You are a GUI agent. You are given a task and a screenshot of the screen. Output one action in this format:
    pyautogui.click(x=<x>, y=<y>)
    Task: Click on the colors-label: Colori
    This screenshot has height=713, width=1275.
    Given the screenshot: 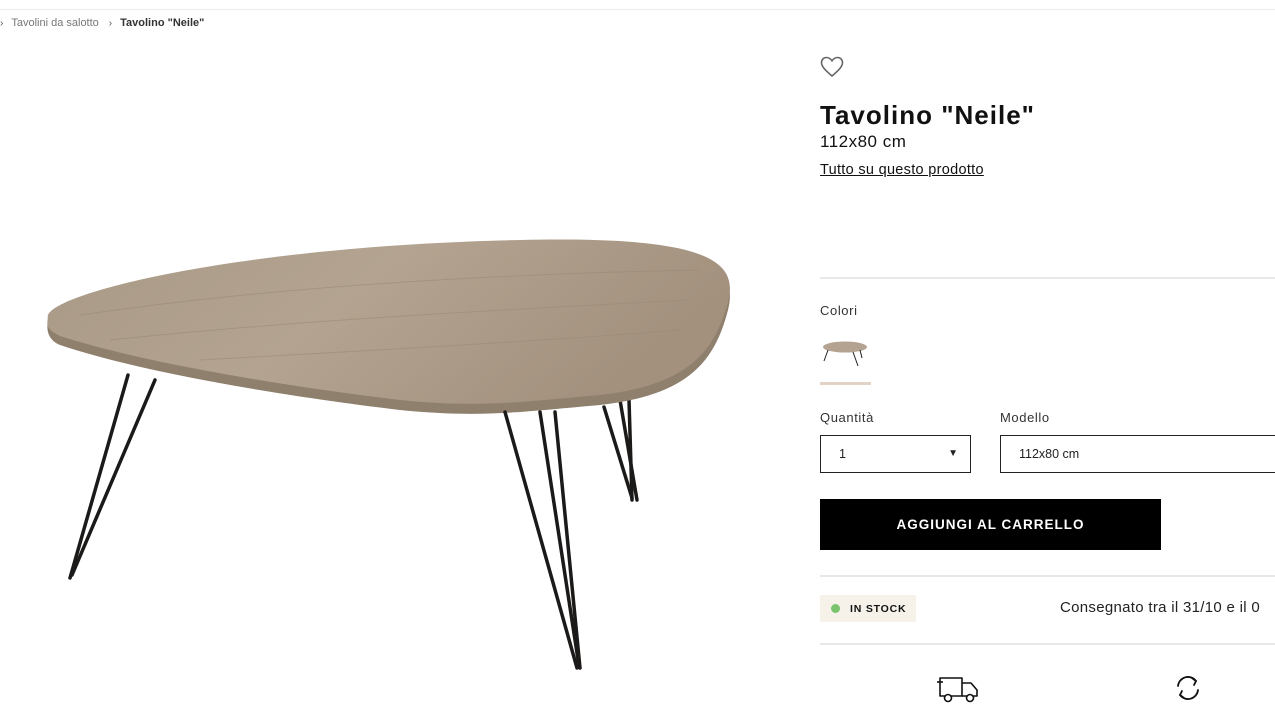 What is the action you would take?
    pyautogui.click(x=839, y=310)
    